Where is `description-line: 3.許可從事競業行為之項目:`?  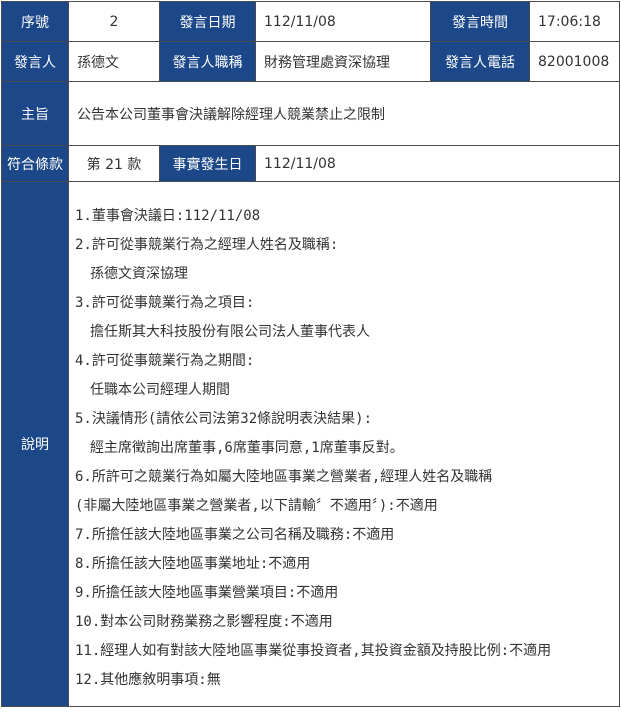 description-line: 3.許可從事競業行為之項目: is located at coordinates (165, 303).